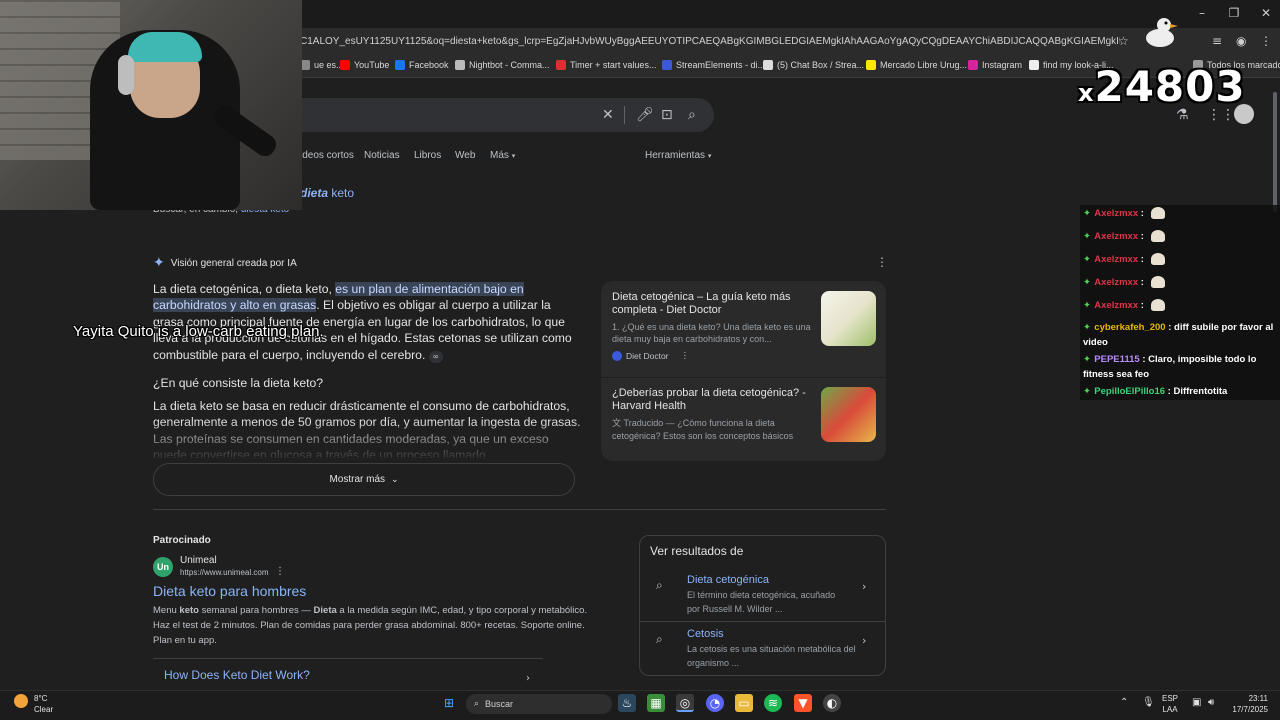  Describe the element at coordinates (1266, 13) in the screenshot. I see `close-window-button: ✕` at that location.